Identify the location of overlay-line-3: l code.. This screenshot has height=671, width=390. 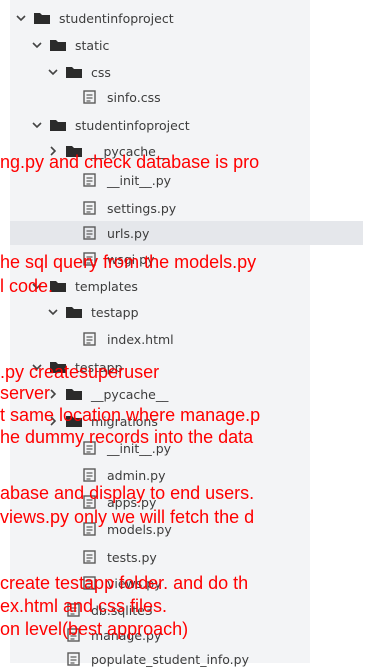
(27, 286).